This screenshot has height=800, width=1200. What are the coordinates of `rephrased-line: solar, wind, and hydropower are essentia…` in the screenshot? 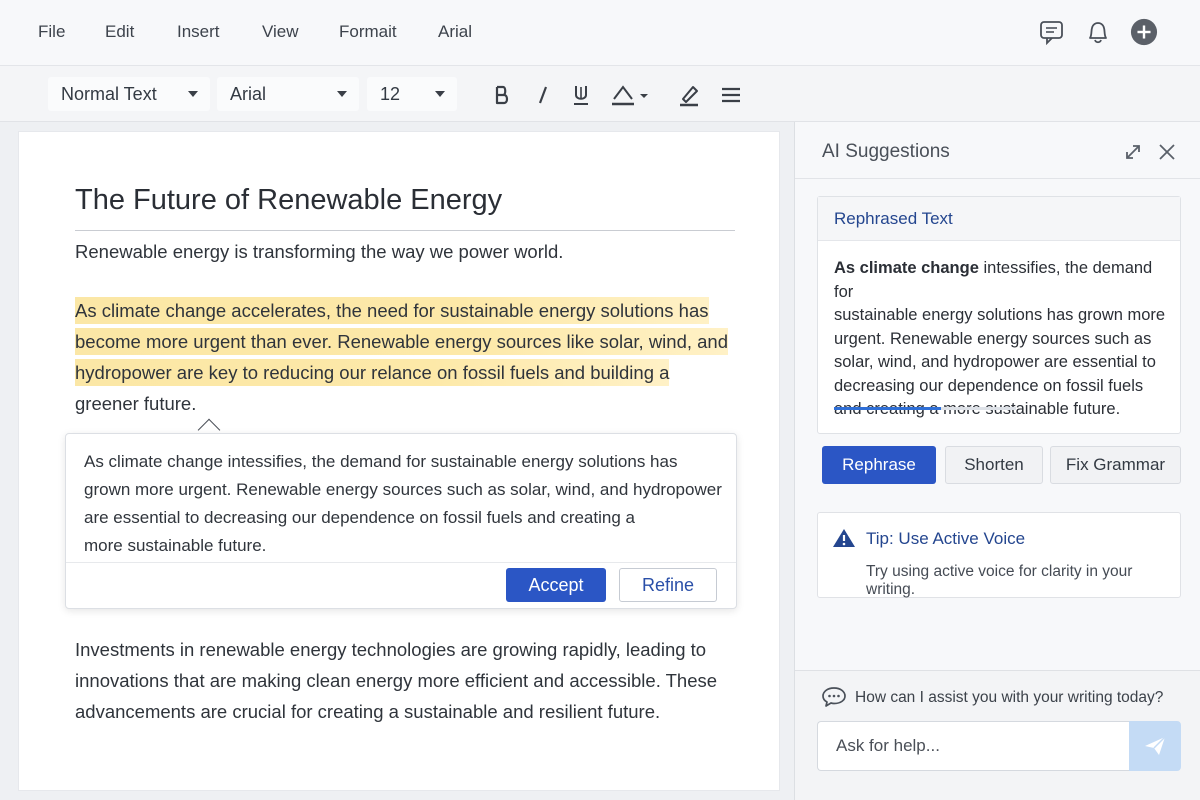 It's located at (995, 362).